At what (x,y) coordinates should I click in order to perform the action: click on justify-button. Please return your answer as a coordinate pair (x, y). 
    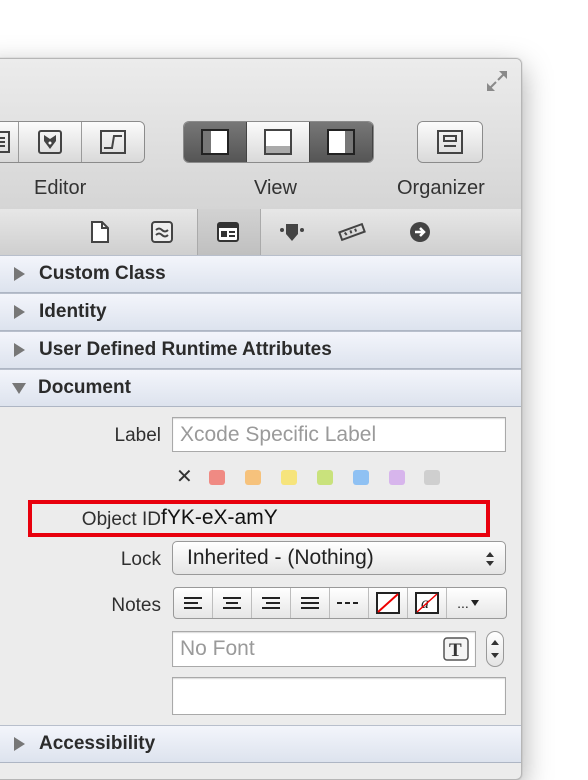
    Looking at the image, I should click on (310, 603).